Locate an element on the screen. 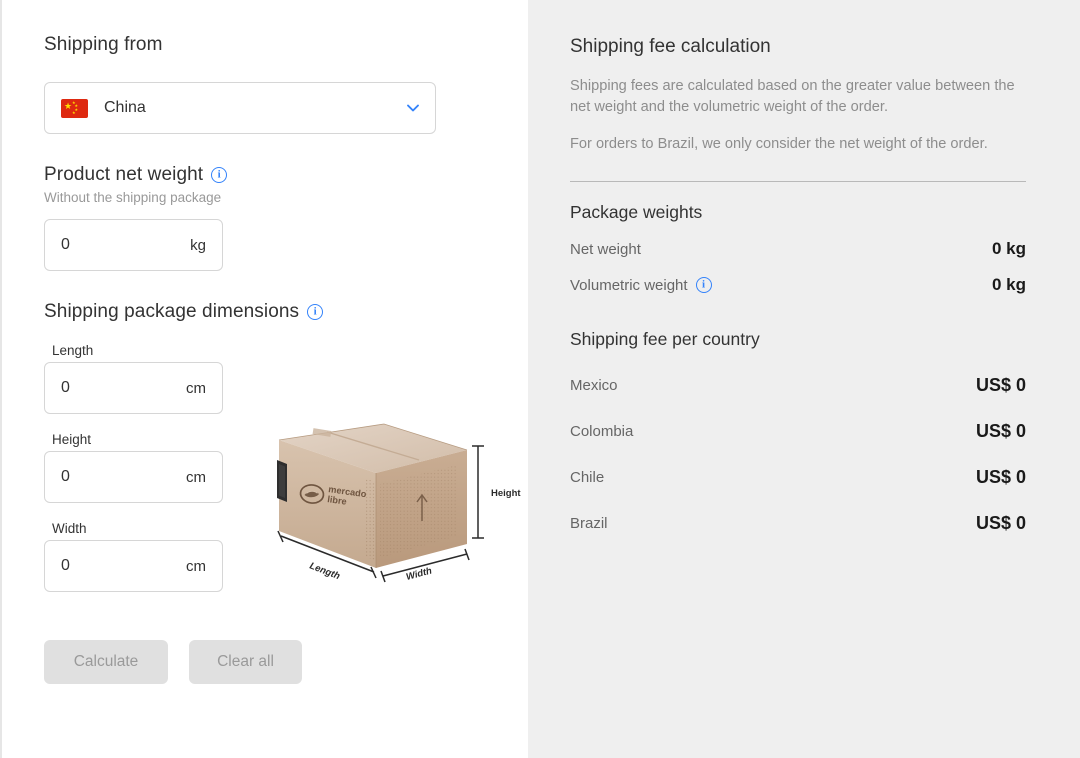  length-label: Length is located at coordinates (73, 350).